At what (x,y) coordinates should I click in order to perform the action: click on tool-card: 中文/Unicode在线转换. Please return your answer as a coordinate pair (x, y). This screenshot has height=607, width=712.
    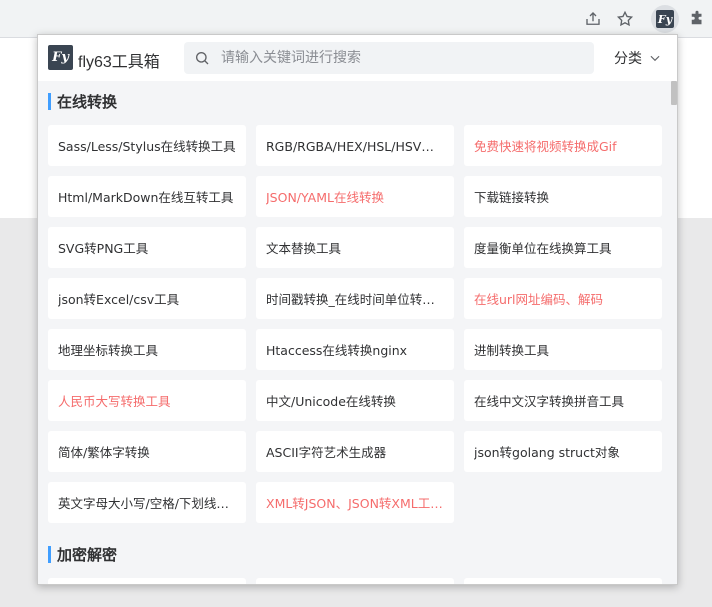
    Looking at the image, I should click on (355, 400).